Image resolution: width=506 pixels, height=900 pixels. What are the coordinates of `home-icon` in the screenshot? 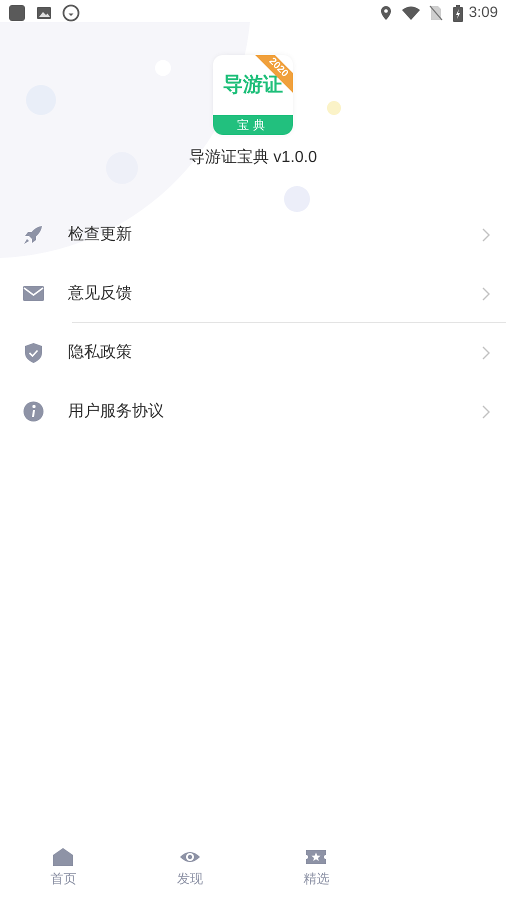 It's located at (63, 857).